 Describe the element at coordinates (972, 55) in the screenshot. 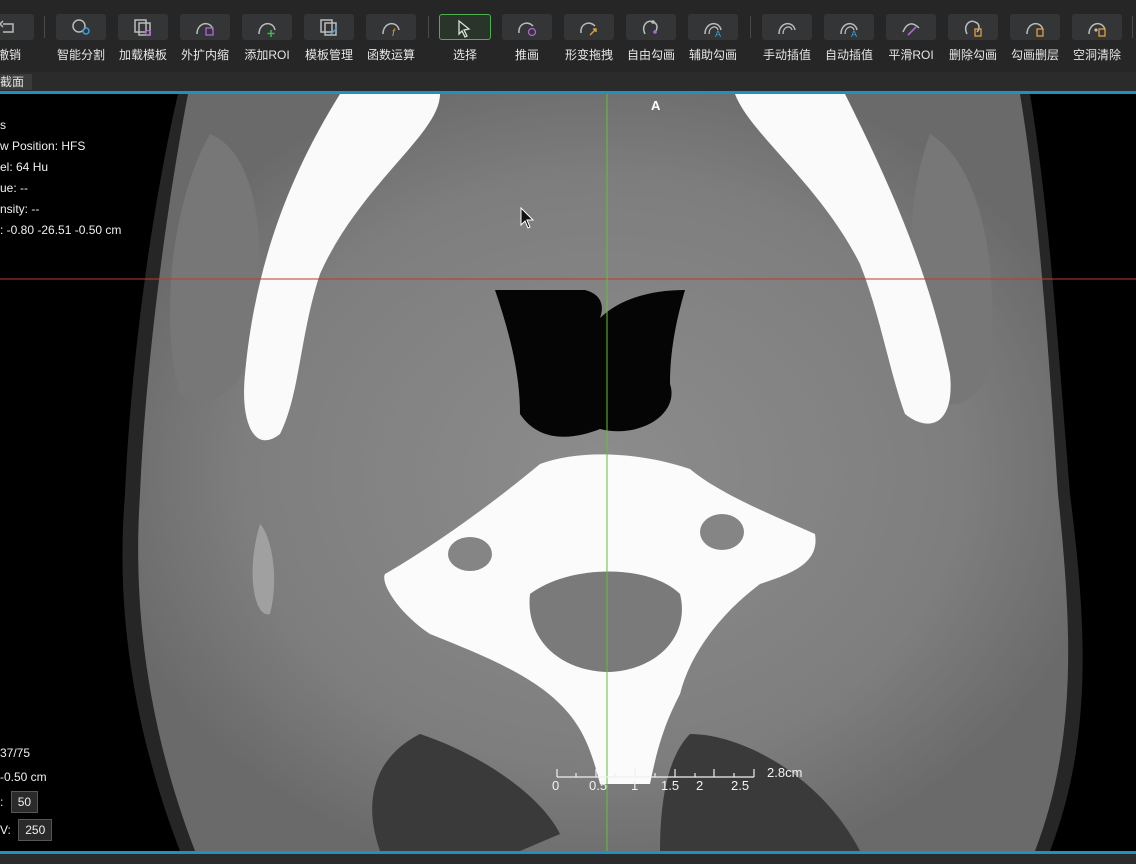

I see `delete-contour-label: 删除勾画` at that location.